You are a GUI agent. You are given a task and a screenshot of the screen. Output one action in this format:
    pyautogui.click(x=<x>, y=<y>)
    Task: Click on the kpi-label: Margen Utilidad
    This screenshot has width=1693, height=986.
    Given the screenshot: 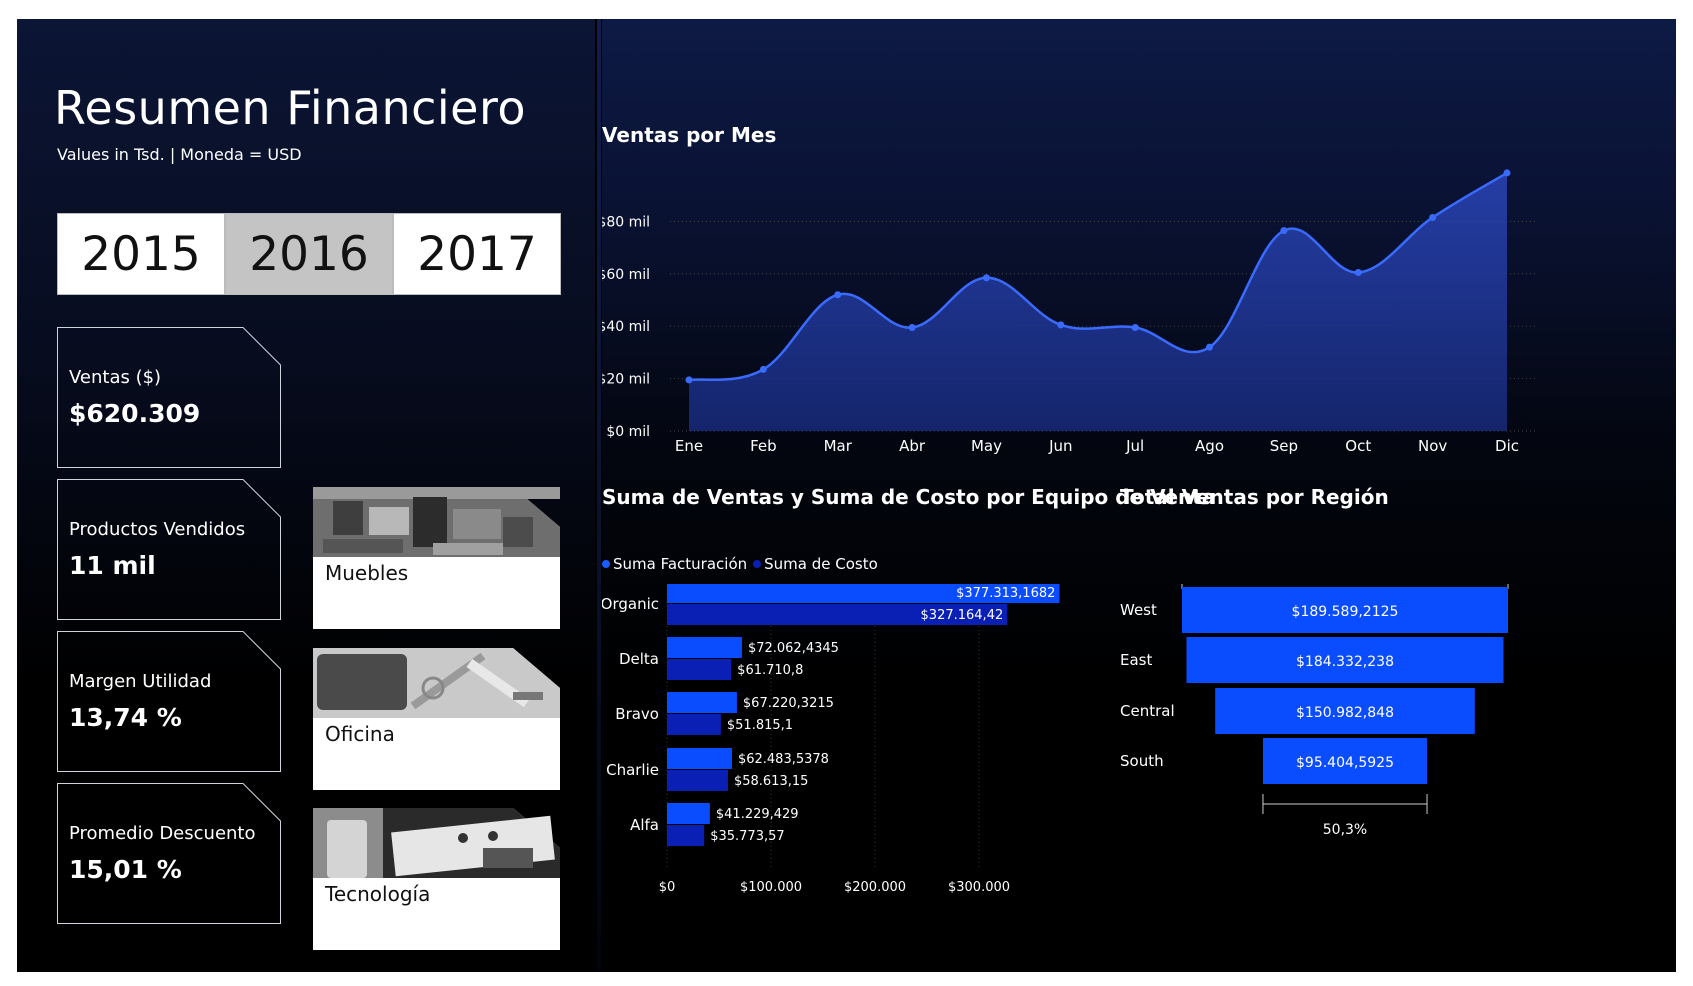 What is the action you would take?
    pyautogui.click(x=140, y=681)
    